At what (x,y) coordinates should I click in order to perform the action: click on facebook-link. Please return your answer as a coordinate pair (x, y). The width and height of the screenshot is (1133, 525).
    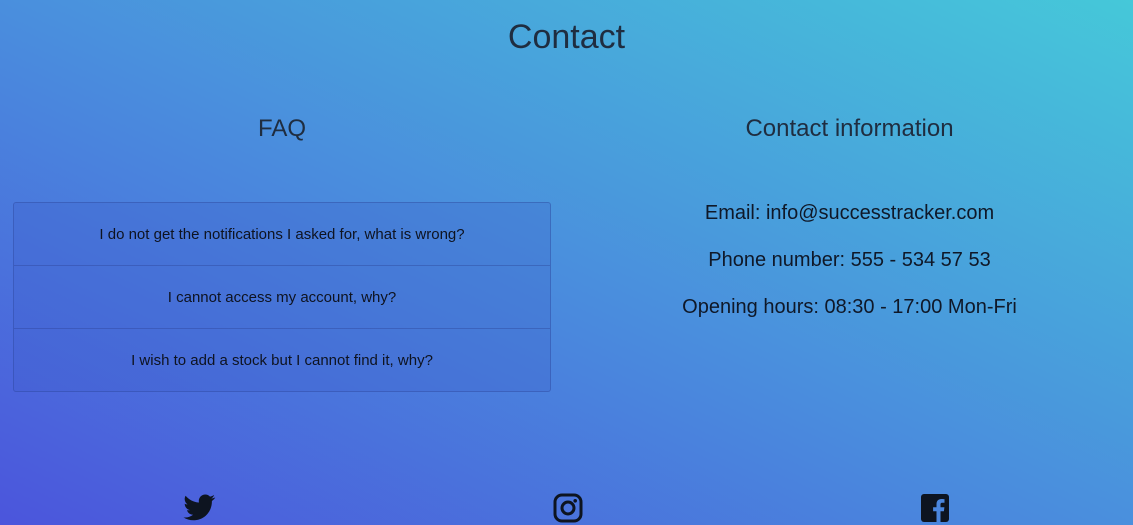
    Looking at the image, I should click on (935, 508).